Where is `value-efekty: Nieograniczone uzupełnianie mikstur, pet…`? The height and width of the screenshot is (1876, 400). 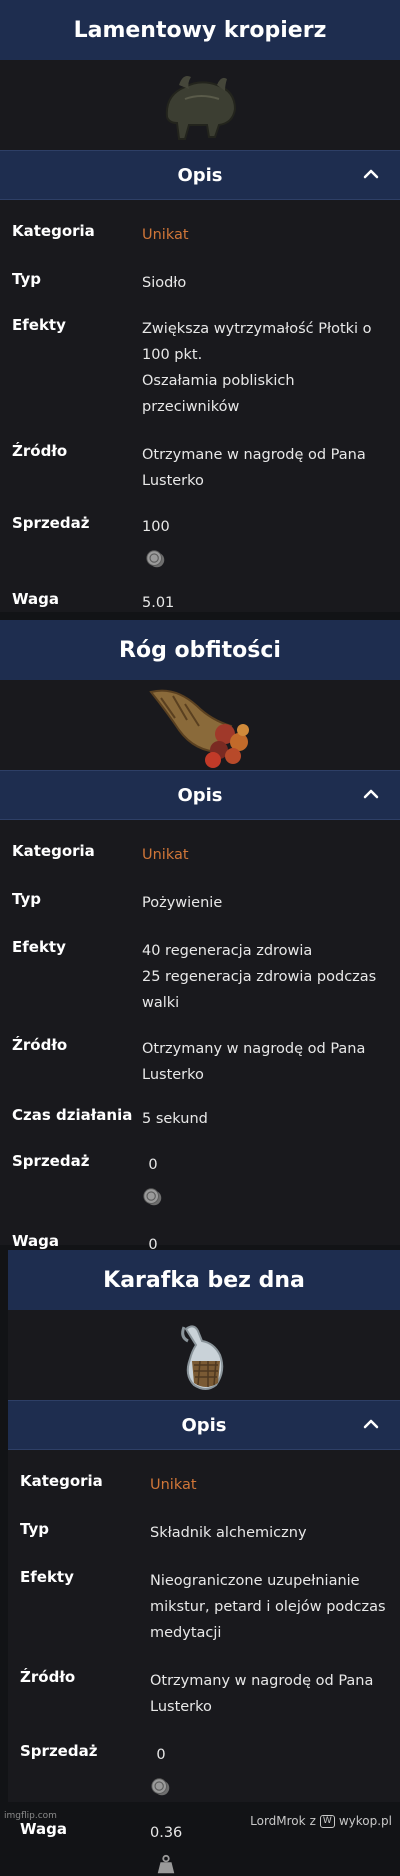
value-efekty: Nieograniczone uzupełnianie mikstur, pet… is located at coordinates (268, 1607).